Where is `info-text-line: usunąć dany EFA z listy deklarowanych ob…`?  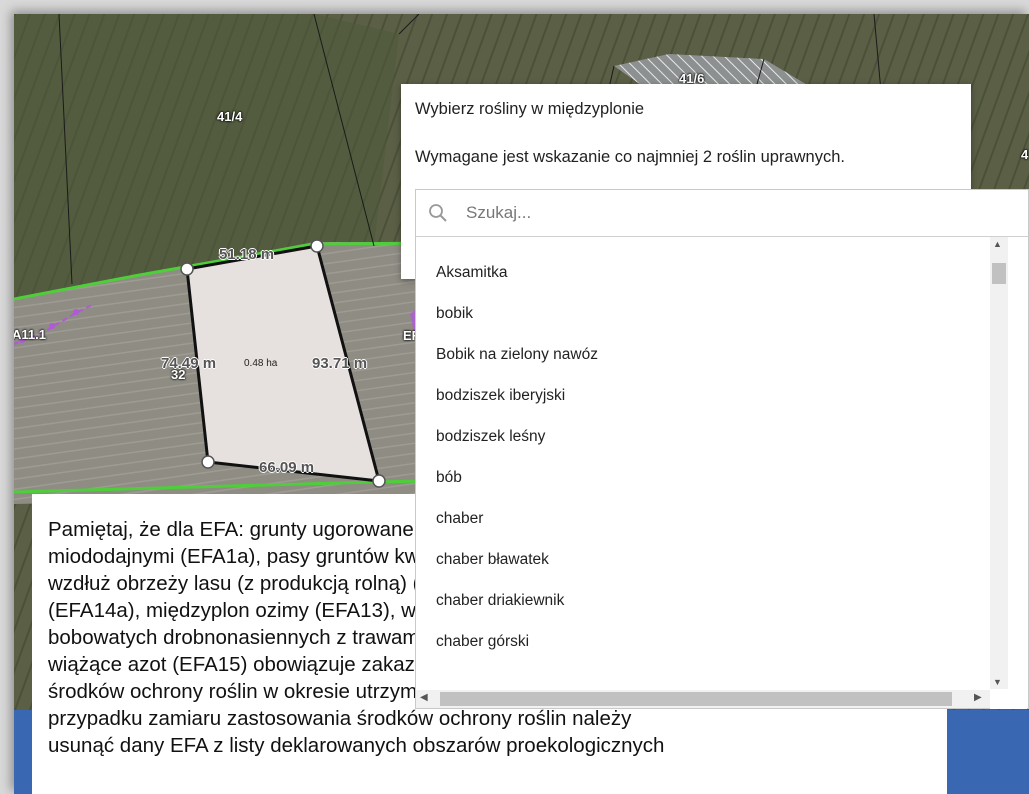 info-text-line: usunąć dany EFA z listy deklarowanych ob… is located at coordinates (356, 745).